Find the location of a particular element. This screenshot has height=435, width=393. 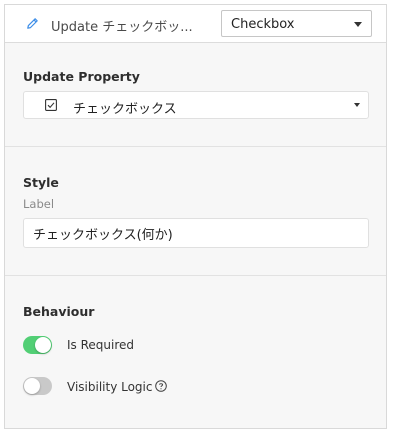

is-required-label: Is Required is located at coordinates (101, 345).